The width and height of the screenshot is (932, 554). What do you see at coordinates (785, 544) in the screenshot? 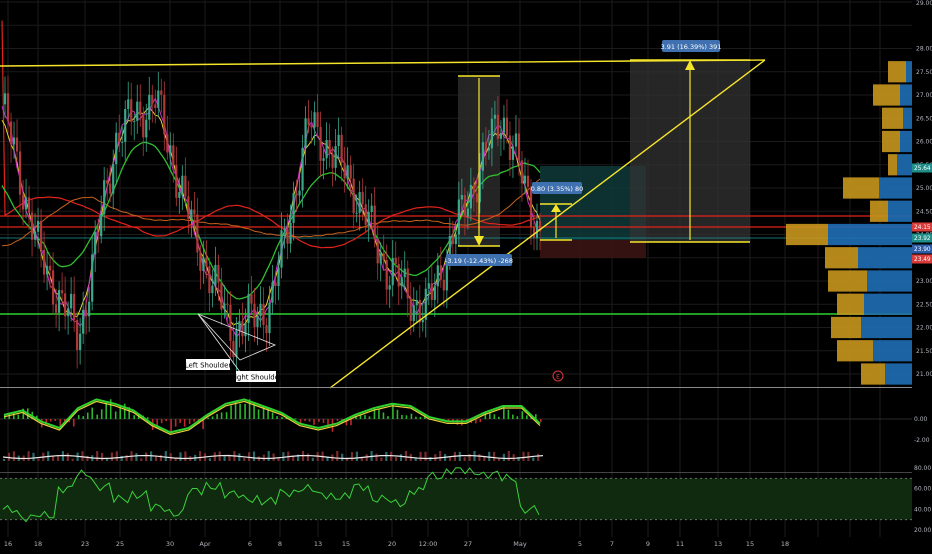
I see `time-label: 18` at bounding box center [785, 544].